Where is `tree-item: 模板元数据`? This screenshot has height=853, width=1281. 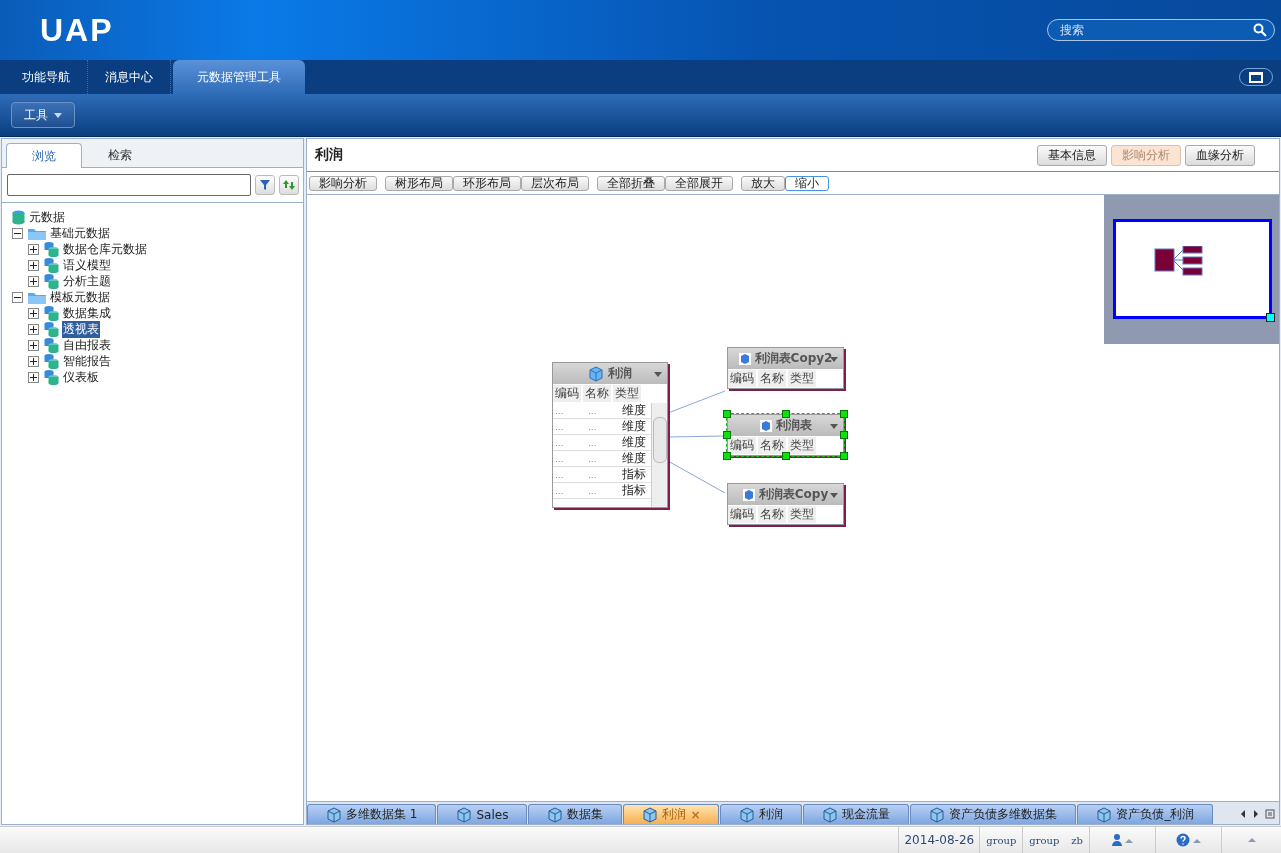
tree-item: 模板元数据 is located at coordinates (80, 297).